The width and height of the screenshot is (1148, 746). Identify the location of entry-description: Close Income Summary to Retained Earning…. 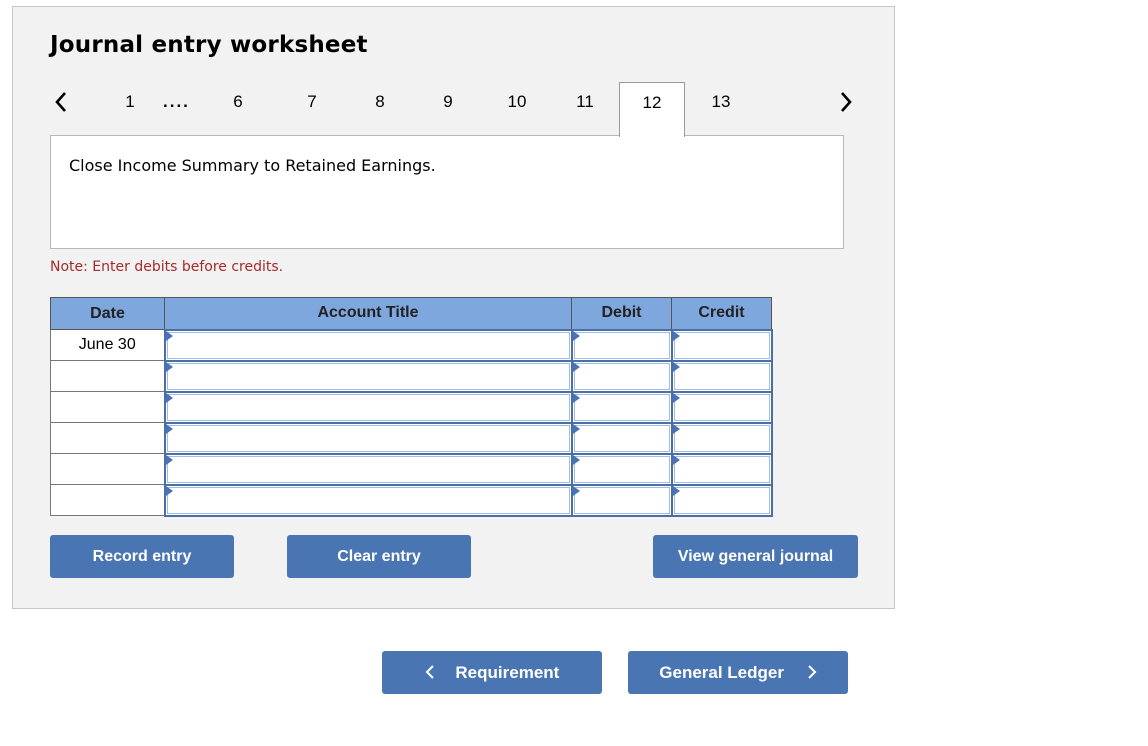
(252, 165).